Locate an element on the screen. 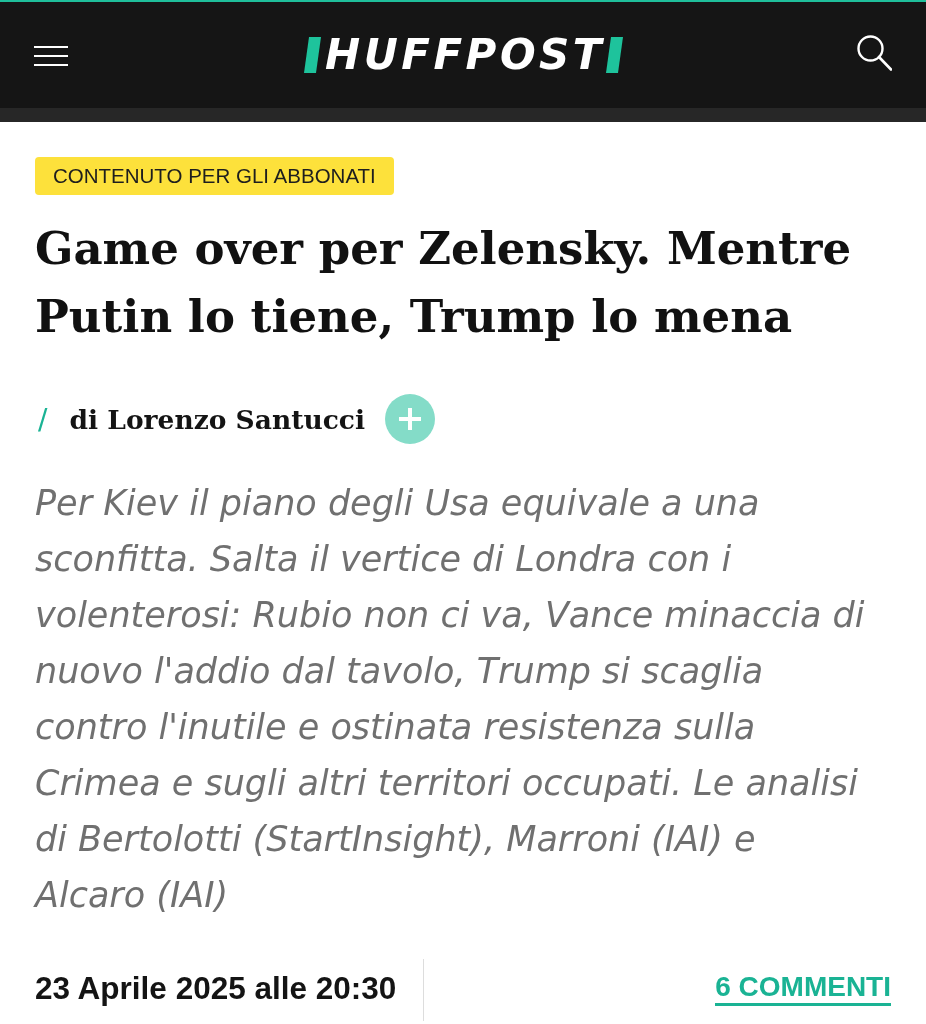 The image size is (926, 1024). menu-button is located at coordinates (51, 56).